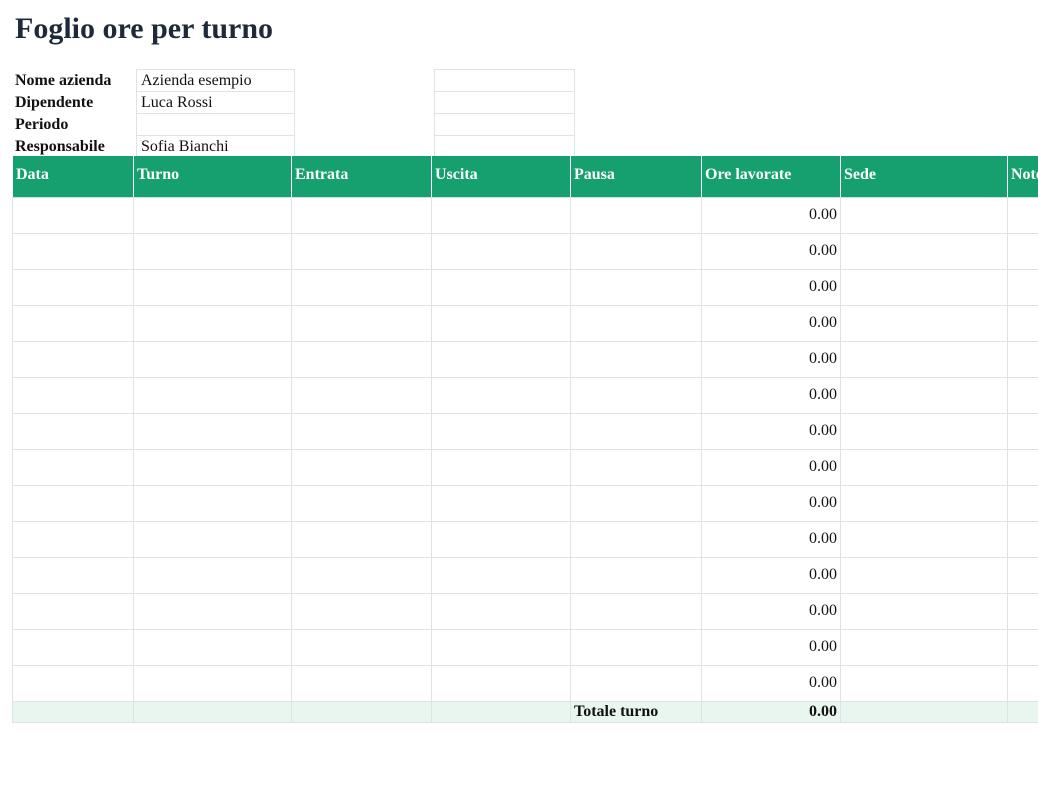  Describe the element at coordinates (924, 177) in the screenshot. I see `column-header-sede: Sede` at that location.